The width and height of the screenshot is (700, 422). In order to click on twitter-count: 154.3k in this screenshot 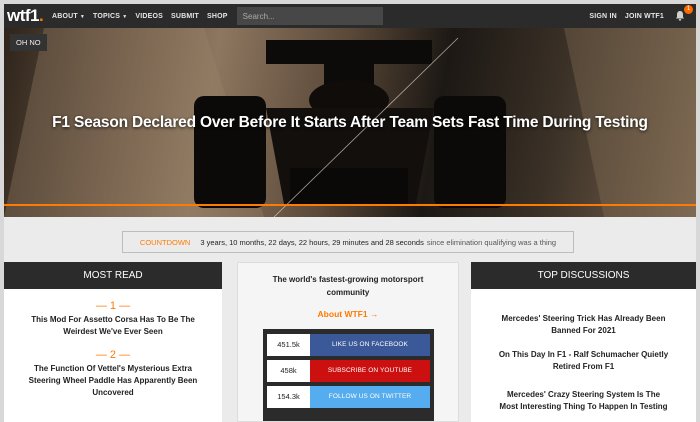, I will do `click(288, 397)`.